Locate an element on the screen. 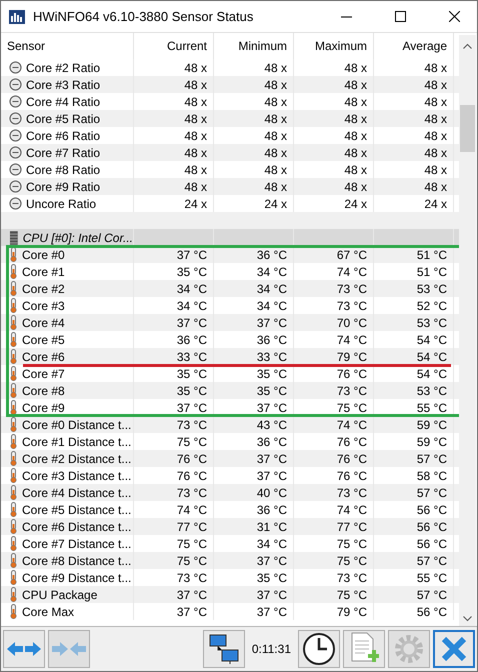 This screenshot has height=672, width=478. sensor-name: Core #9 is located at coordinates (43, 407).